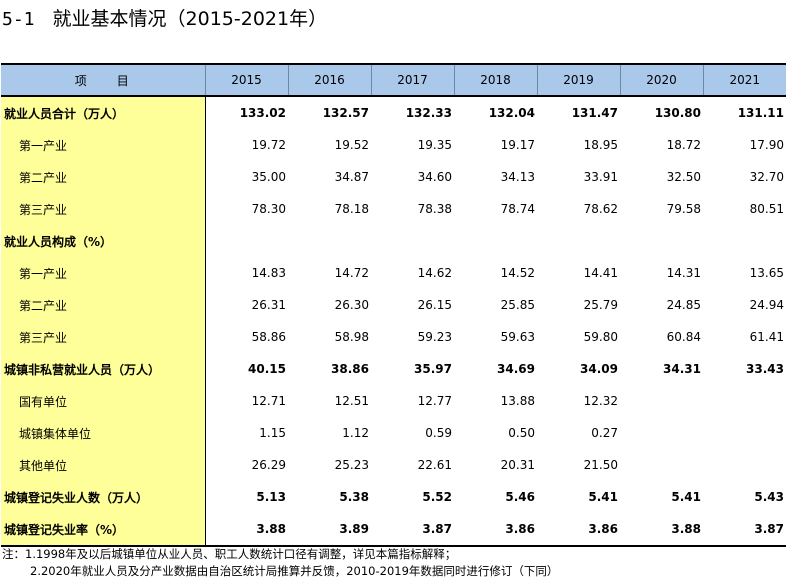  What do you see at coordinates (760, 113) in the screenshot?
I see `cell-value: 131.11` at bounding box center [760, 113].